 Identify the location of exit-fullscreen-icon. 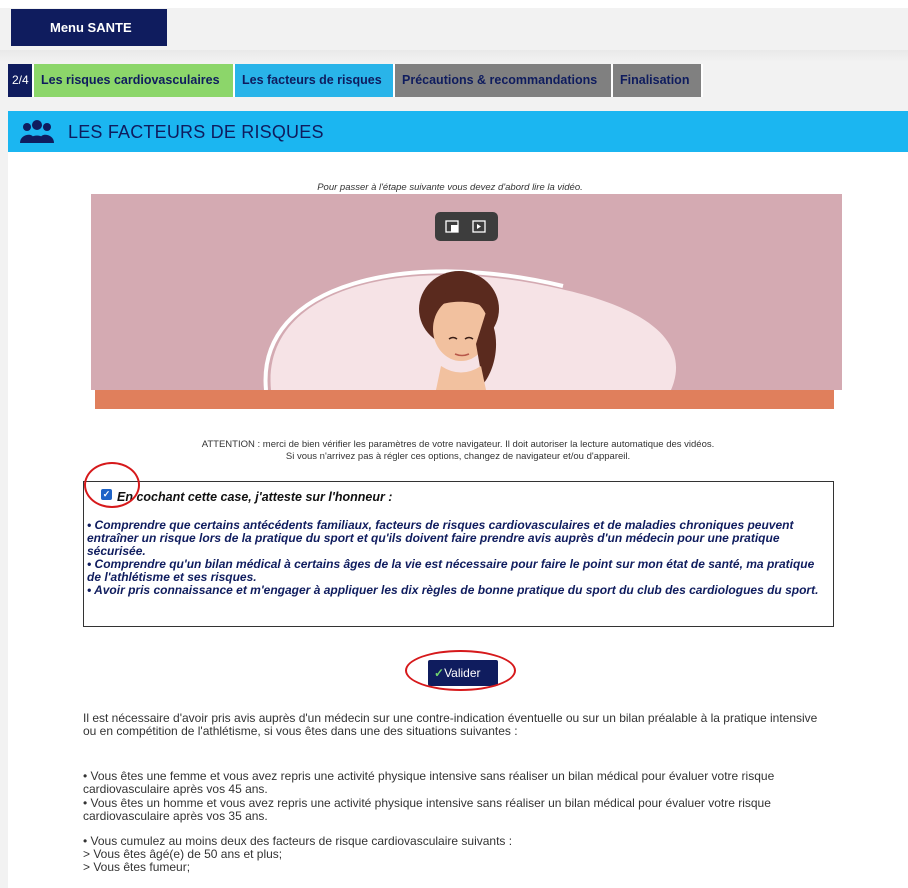
(452, 226).